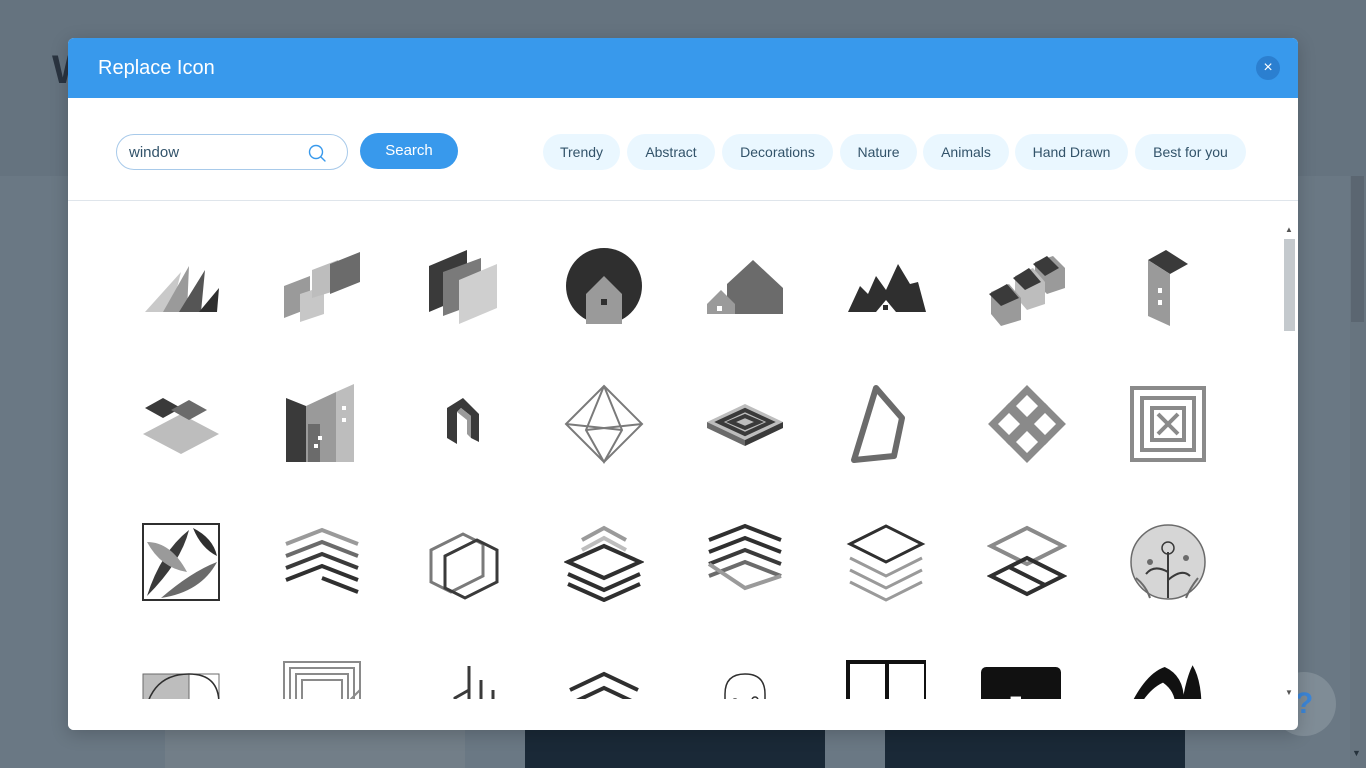 This screenshot has width=1366, height=768. Describe the element at coordinates (1027, 562) in the screenshot. I see `linked-frames-icon` at that location.